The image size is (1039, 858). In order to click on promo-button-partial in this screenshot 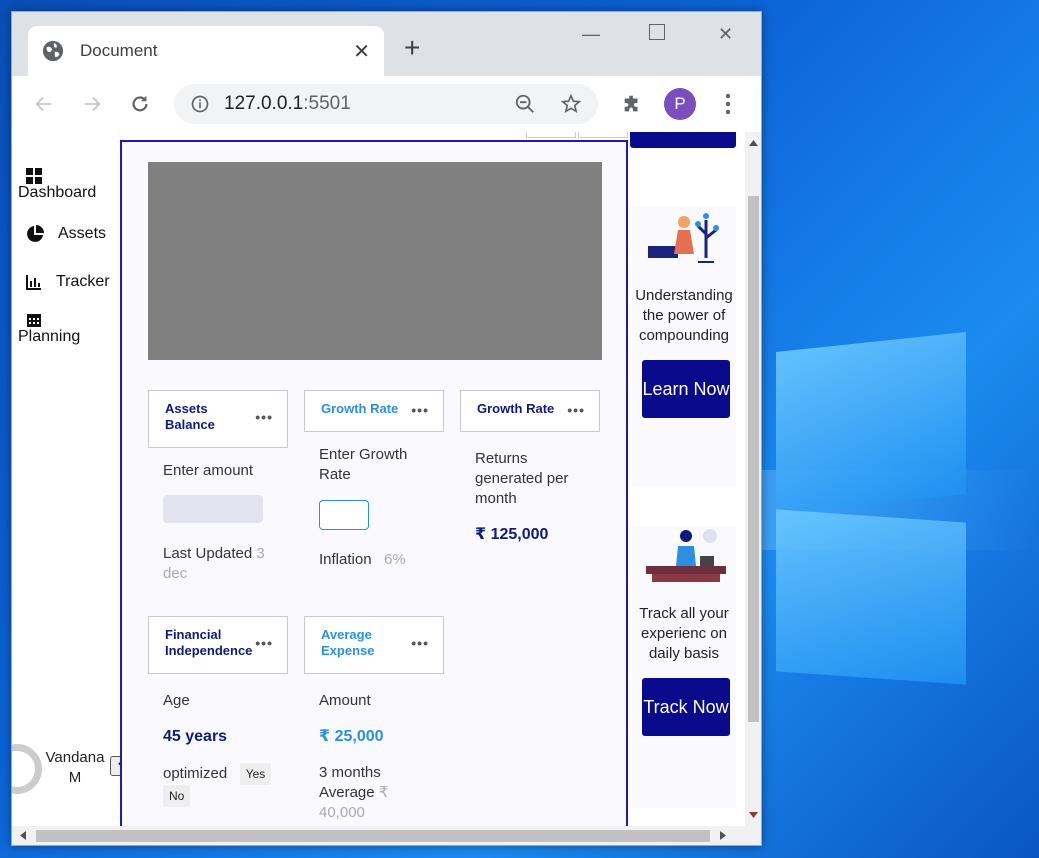, I will do `click(683, 140)`.